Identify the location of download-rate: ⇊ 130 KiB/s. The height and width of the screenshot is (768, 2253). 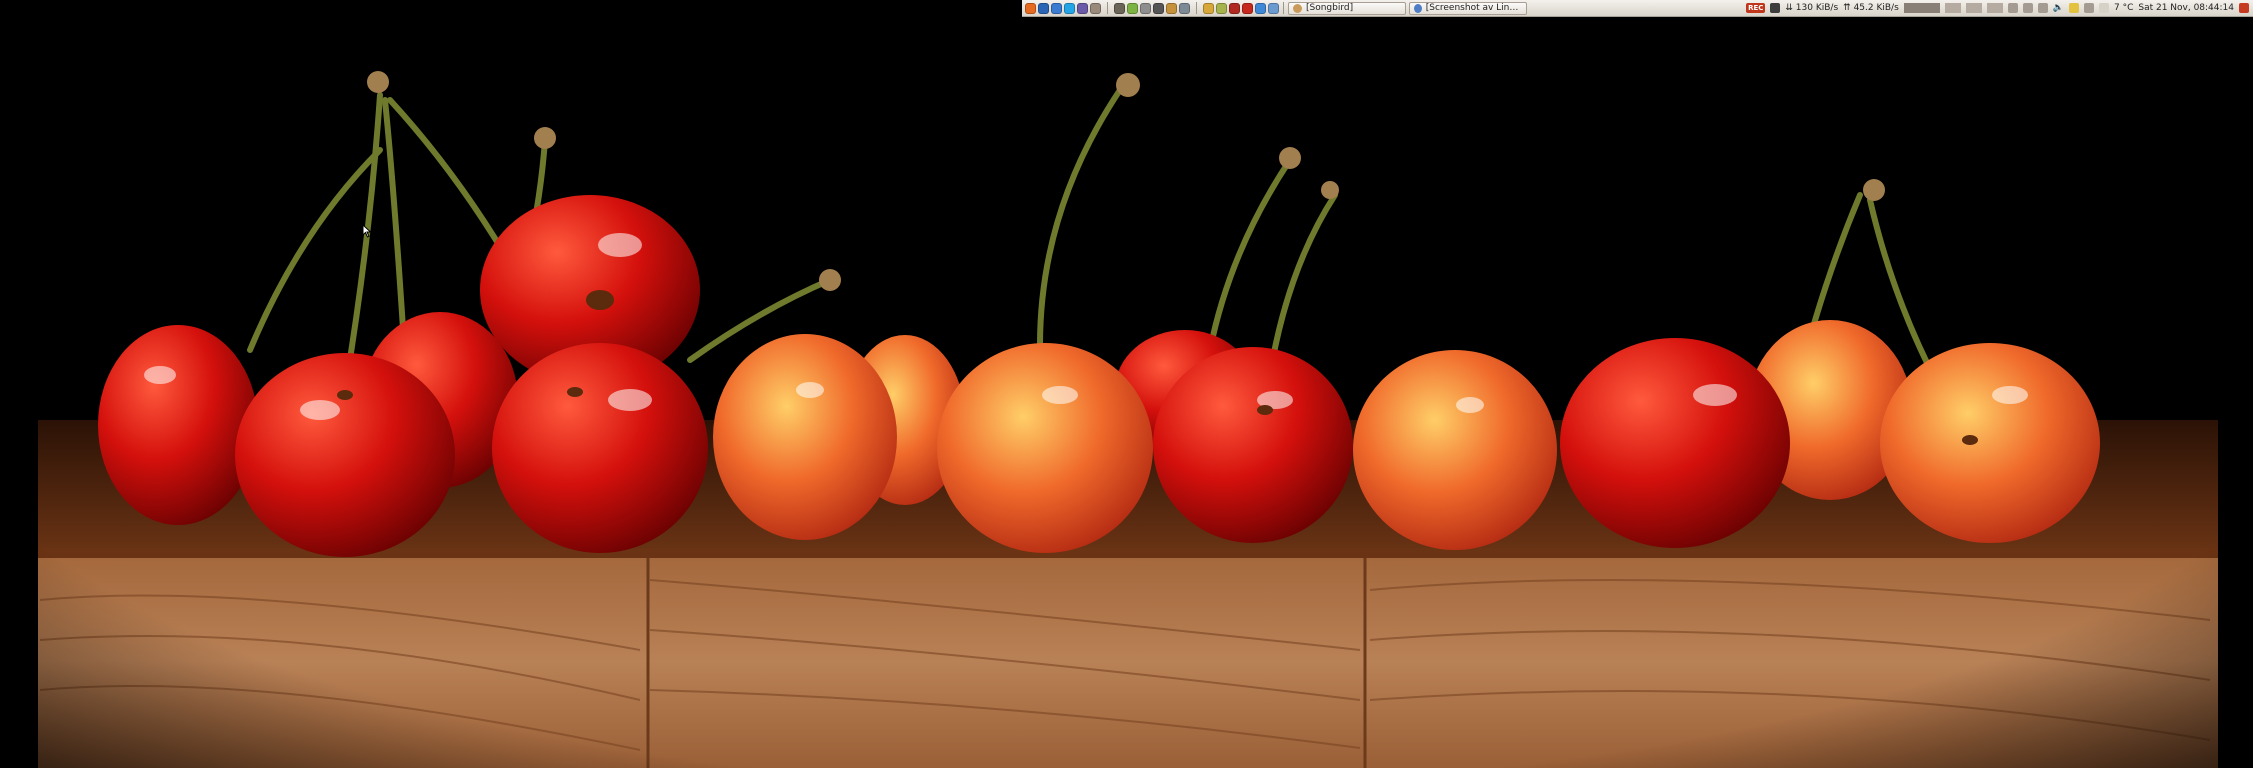
(1811, 8).